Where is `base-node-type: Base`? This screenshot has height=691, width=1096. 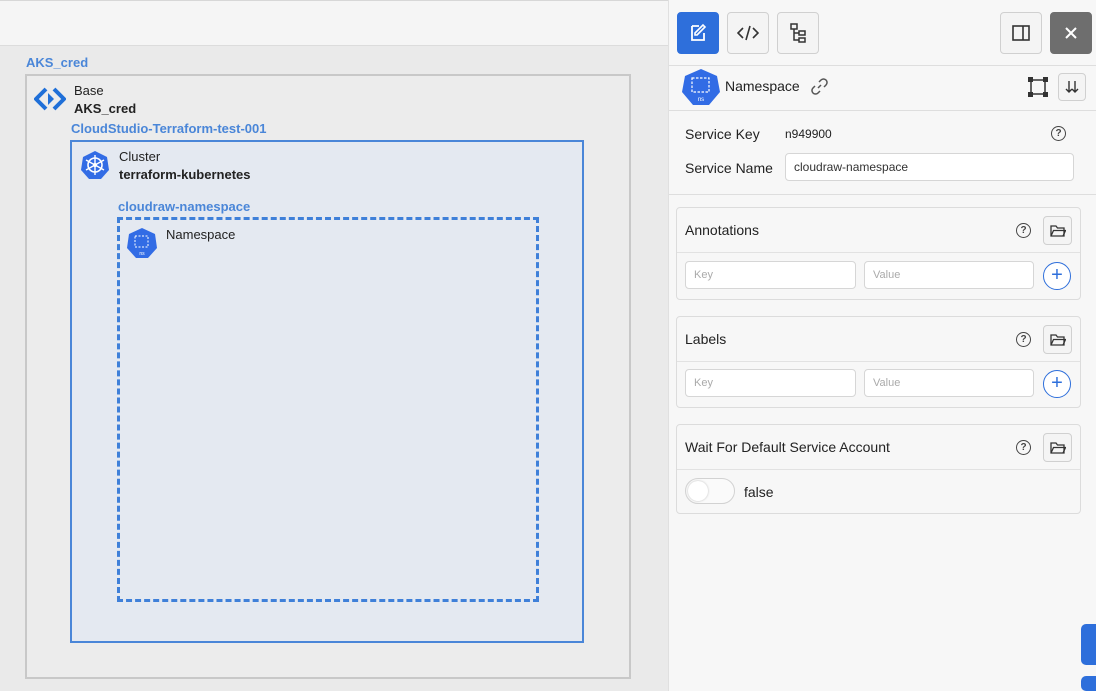
base-node-type: Base is located at coordinates (89, 90).